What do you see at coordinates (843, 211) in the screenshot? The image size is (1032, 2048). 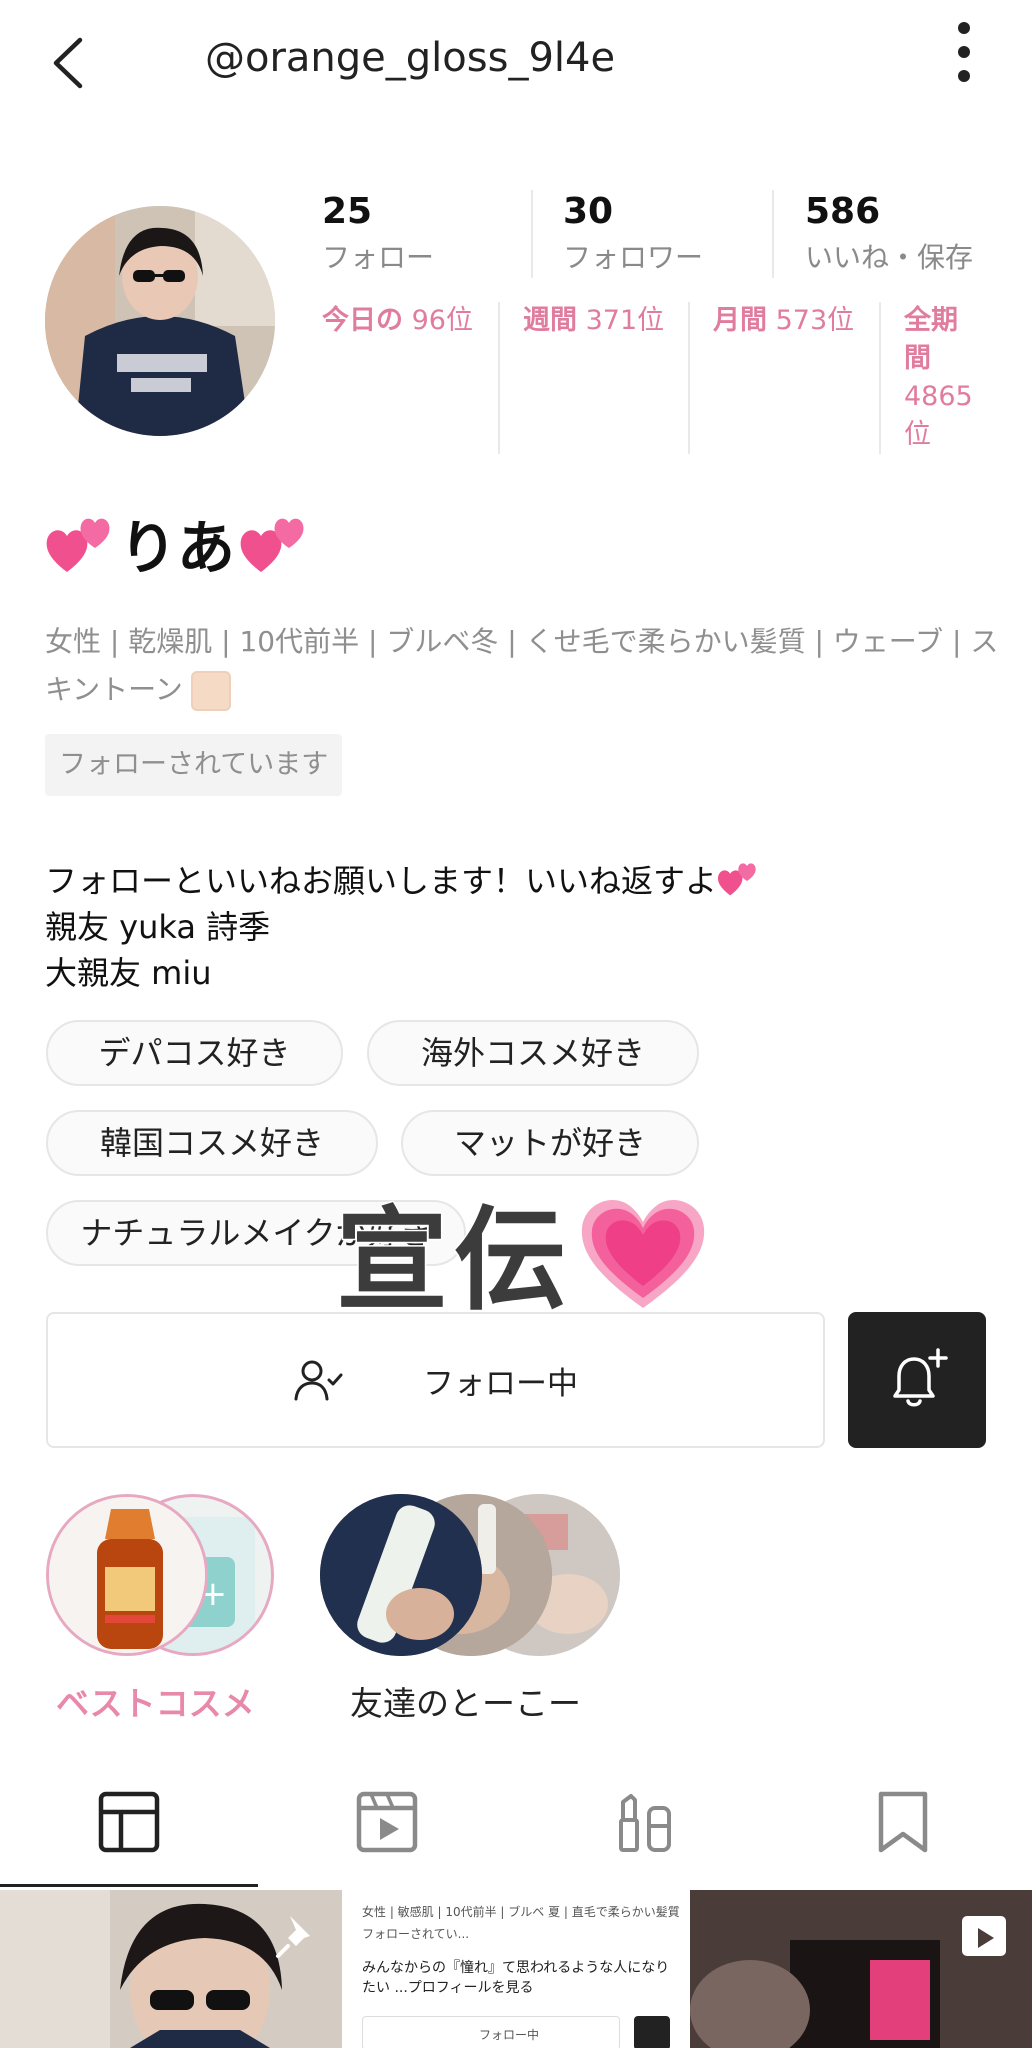 I see `likes-saves-count: 586` at bounding box center [843, 211].